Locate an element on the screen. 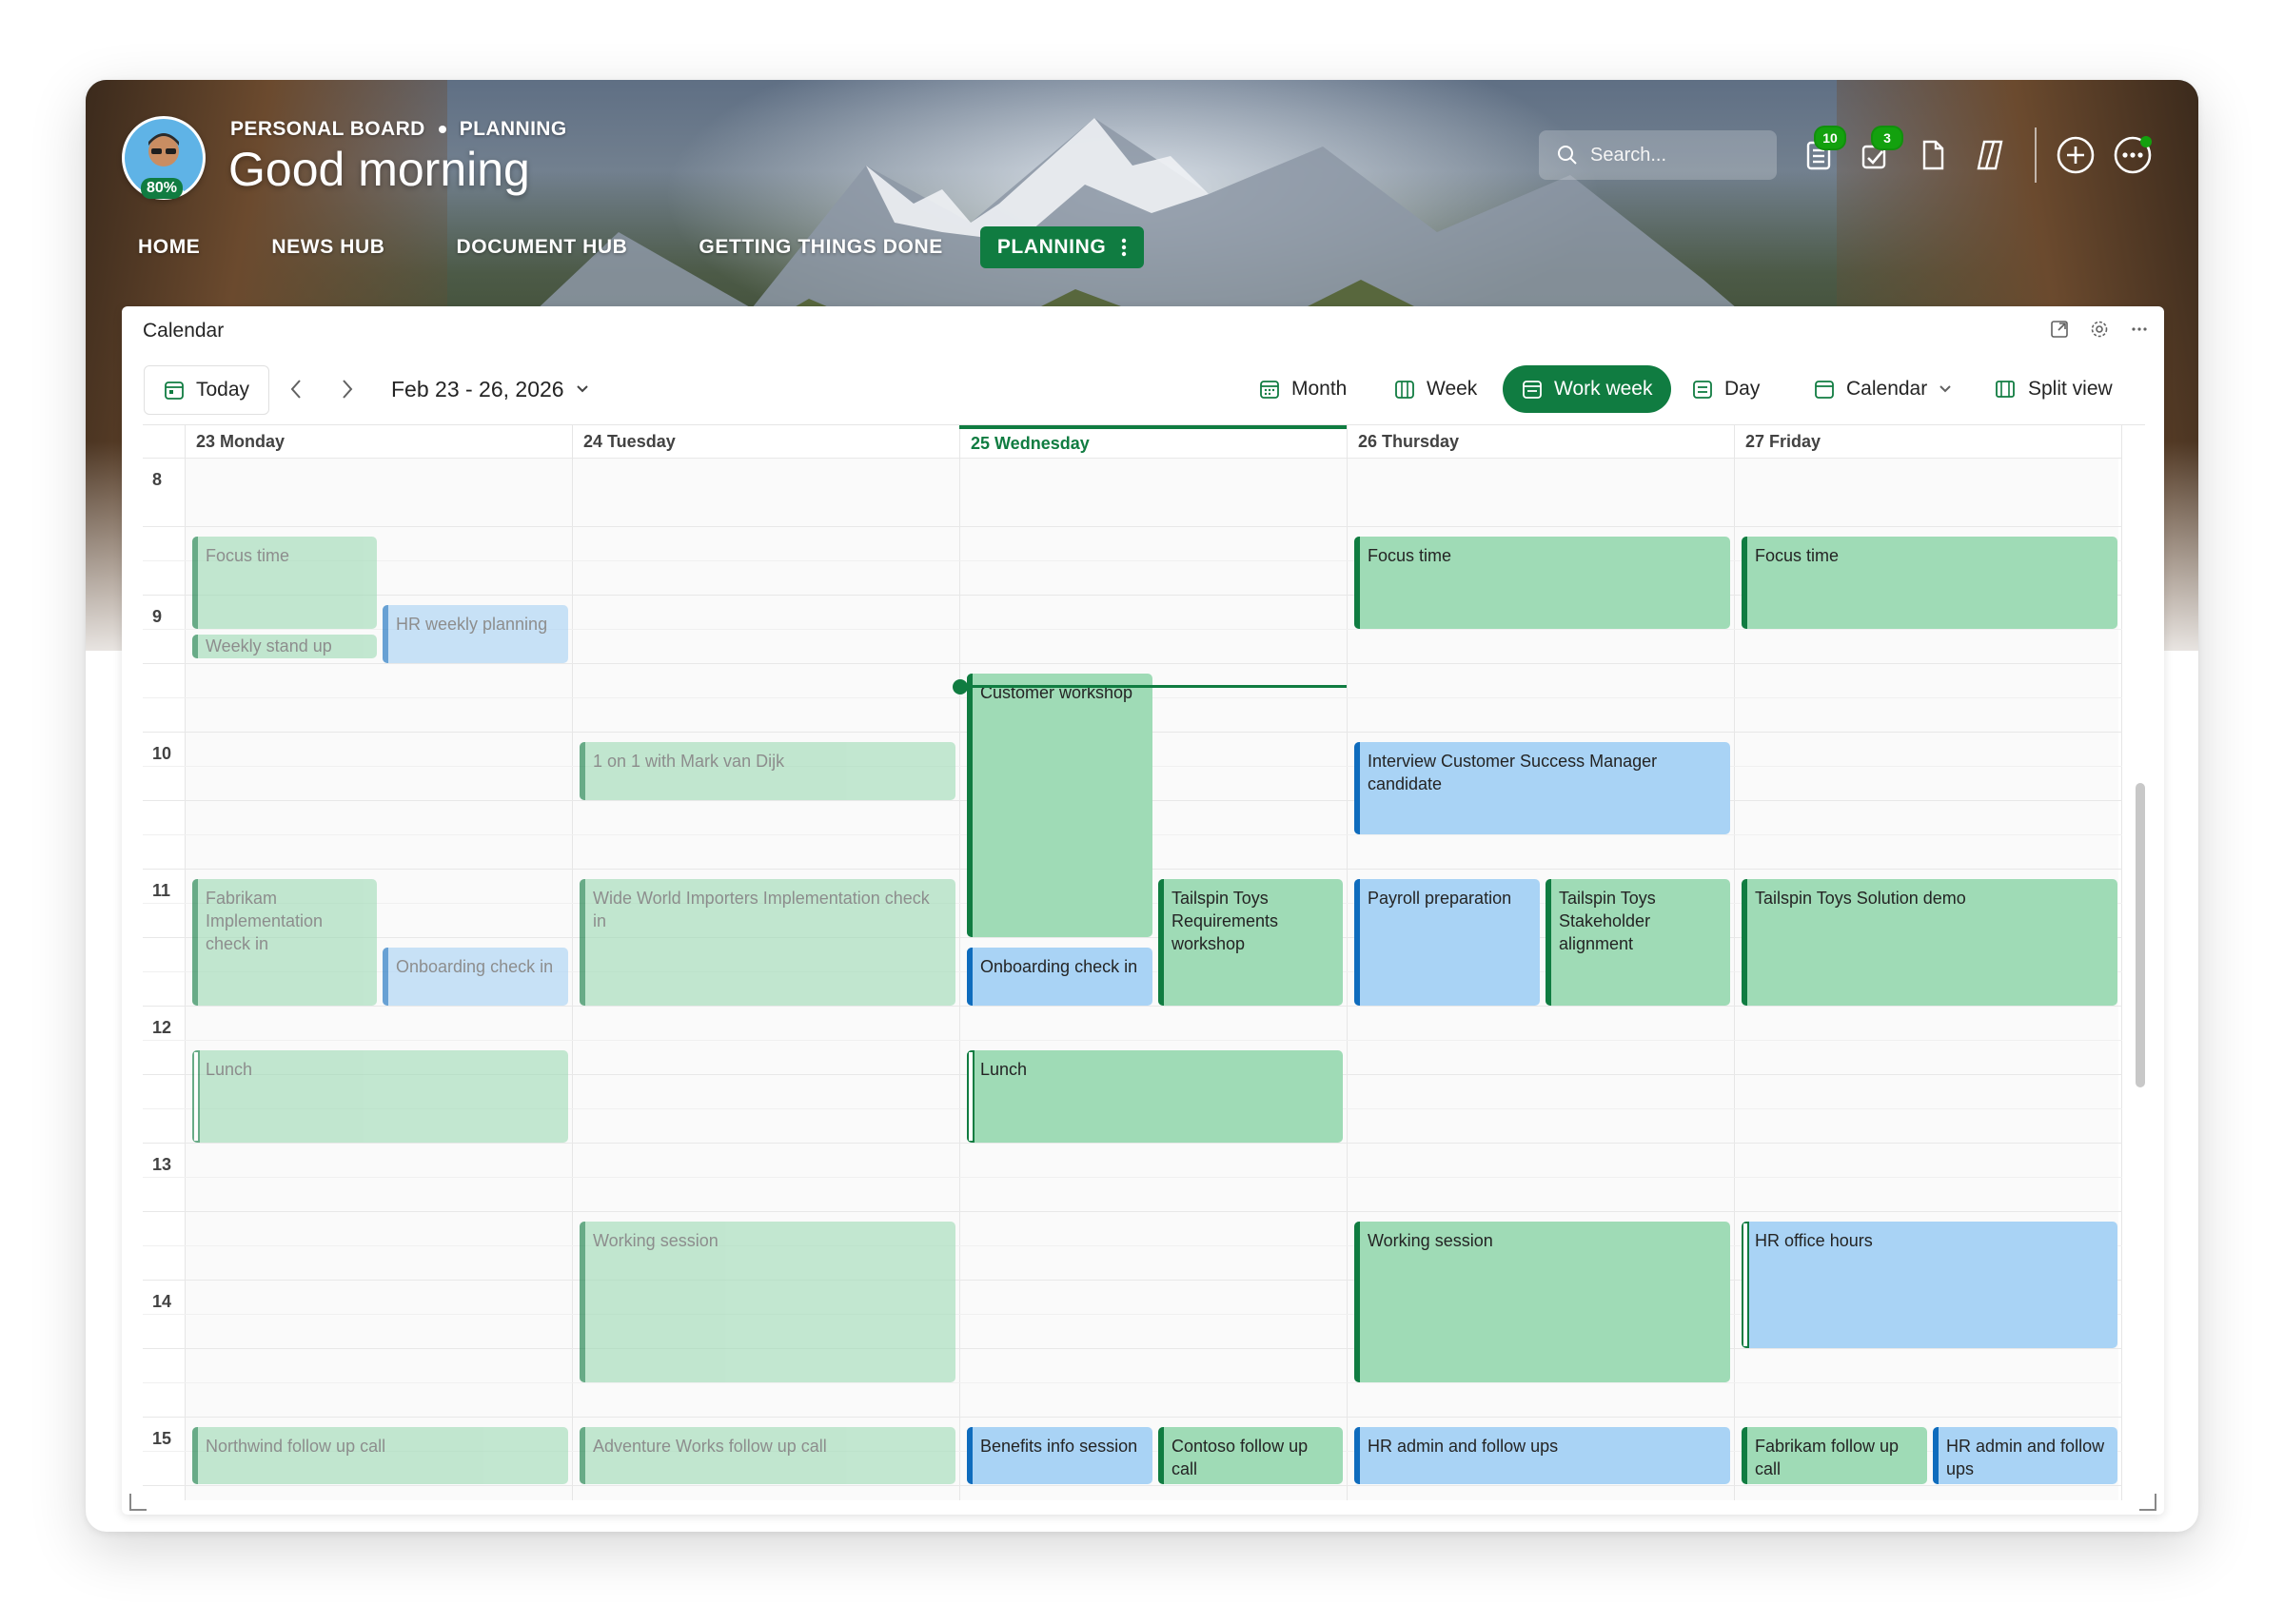 Image resolution: width=2284 pixels, height=1624 pixels. day-header-monday: 23 Monday is located at coordinates (378, 441).